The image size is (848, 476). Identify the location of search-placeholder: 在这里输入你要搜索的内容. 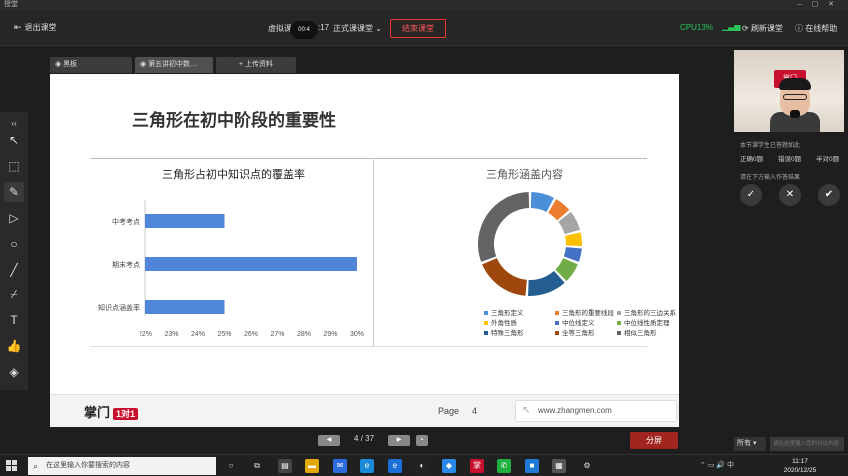
(88, 465).